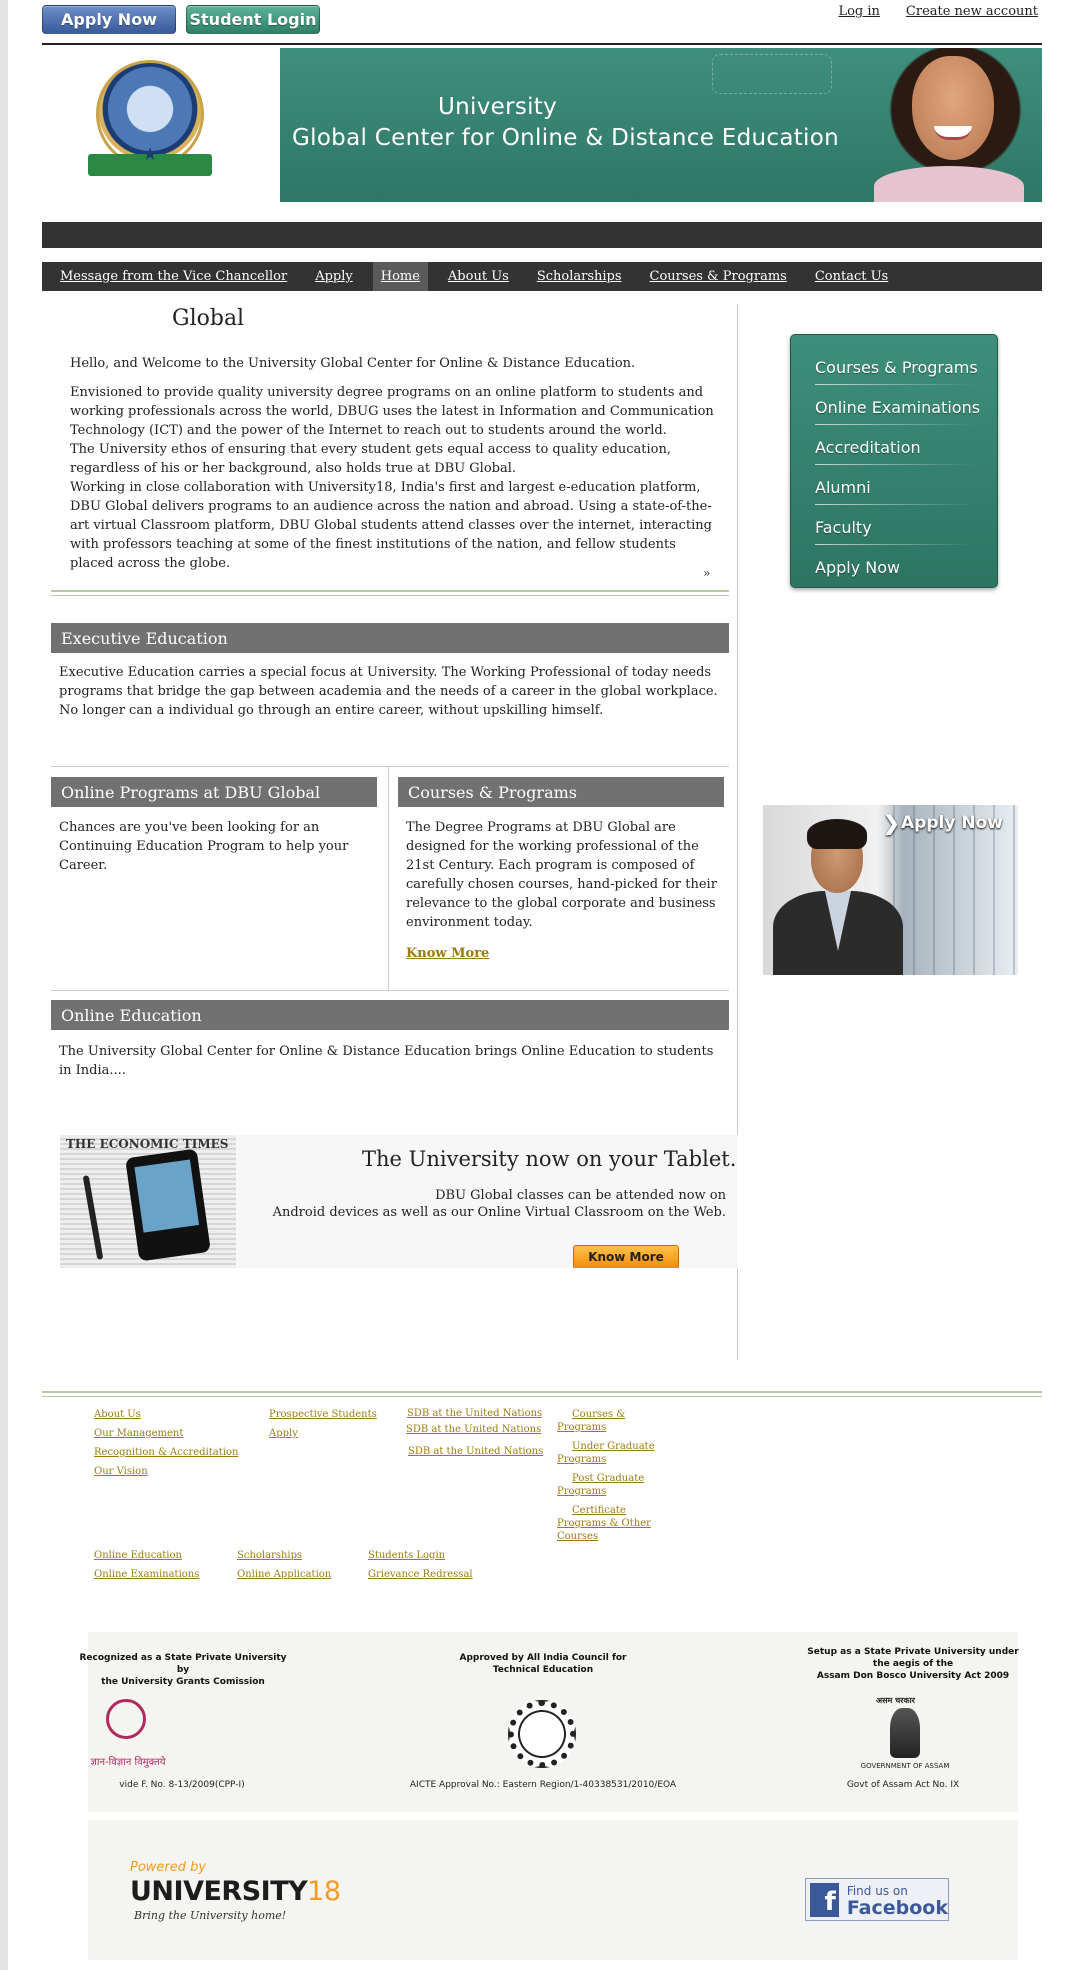 The height and width of the screenshot is (1970, 1083). What do you see at coordinates (253, 19) in the screenshot?
I see `student-login-button: Student Login` at bounding box center [253, 19].